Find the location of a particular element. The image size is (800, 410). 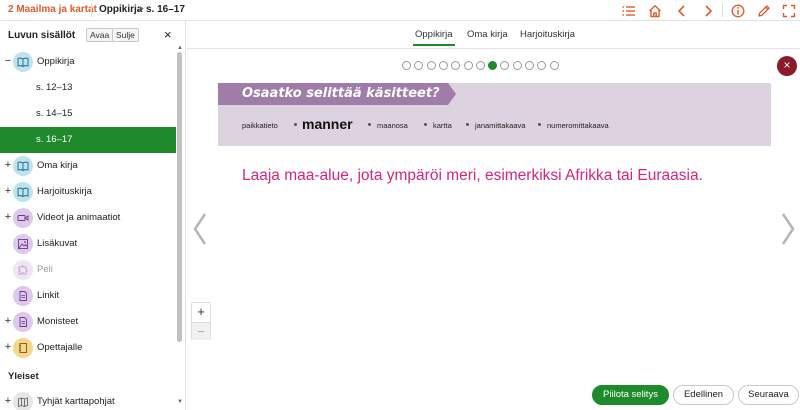

image-icon is located at coordinates (23, 244).